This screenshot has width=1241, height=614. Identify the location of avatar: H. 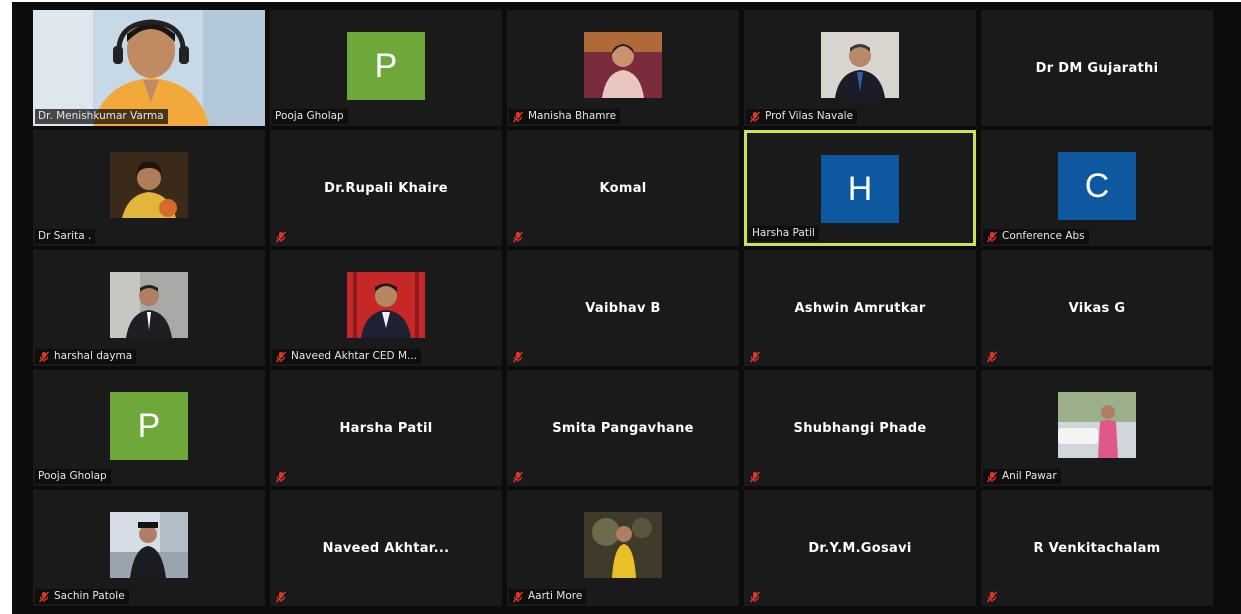
(860, 189).